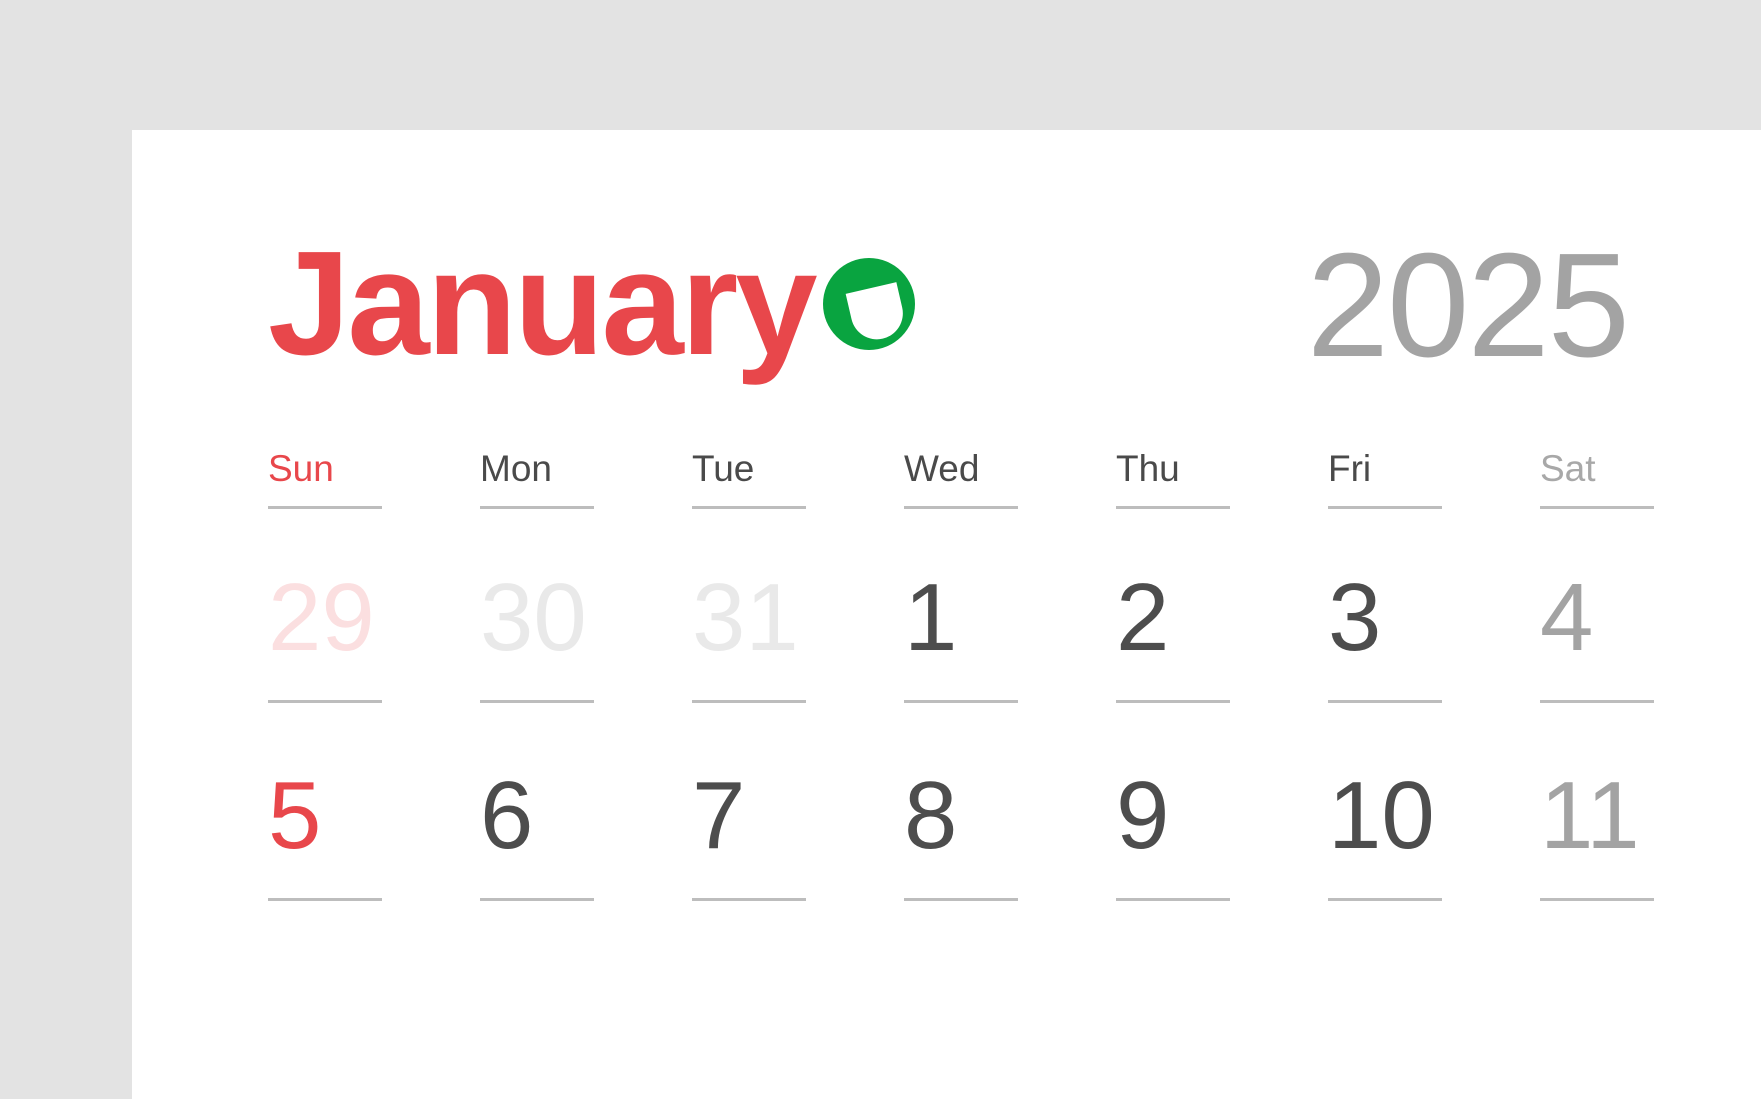 The width and height of the screenshot is (1761, 1099). I want to click on day-number: 9, so click(1143, 815).